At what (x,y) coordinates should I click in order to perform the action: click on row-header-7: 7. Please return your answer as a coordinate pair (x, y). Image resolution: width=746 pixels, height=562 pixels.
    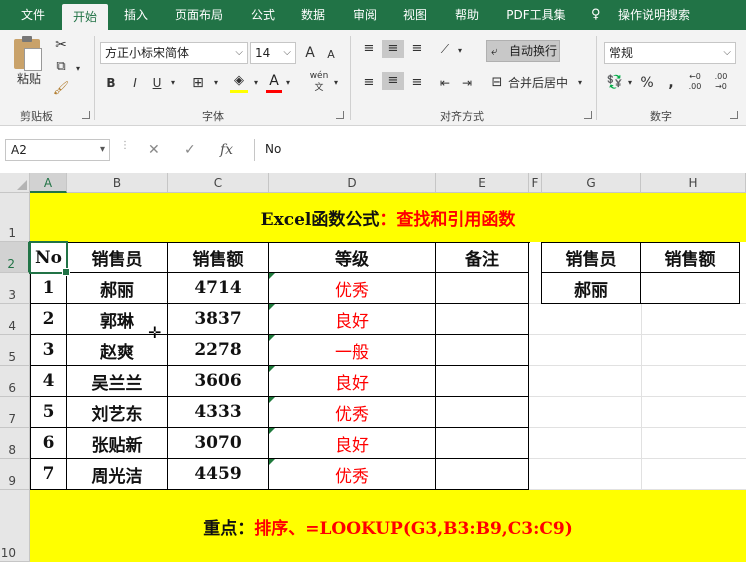
    Looking at the image, I should click on (15, 412).